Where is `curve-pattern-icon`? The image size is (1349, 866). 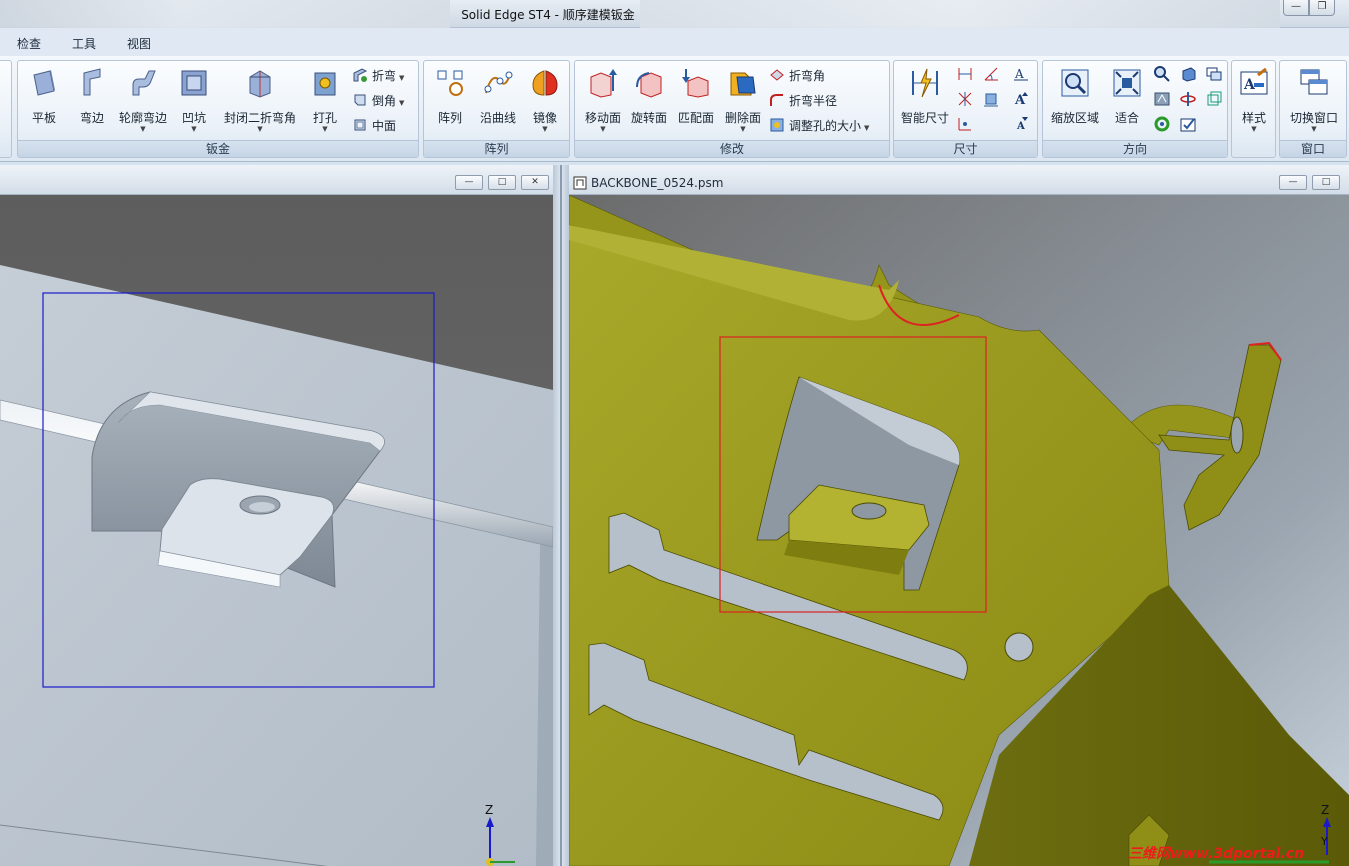 curve-pattern-icon is located at coordinates (498, 82).